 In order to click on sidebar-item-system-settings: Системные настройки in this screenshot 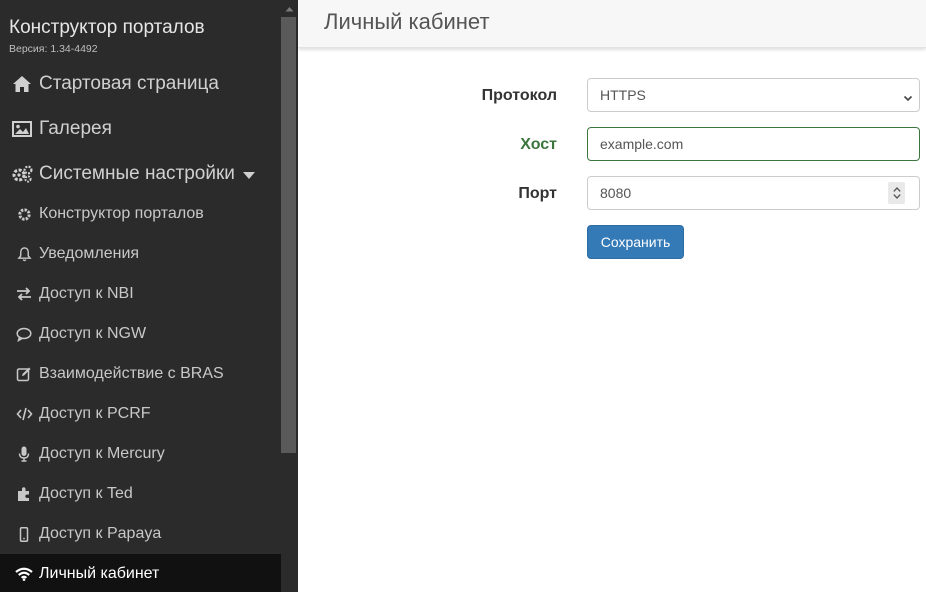, I will do `click(140, 174)`.